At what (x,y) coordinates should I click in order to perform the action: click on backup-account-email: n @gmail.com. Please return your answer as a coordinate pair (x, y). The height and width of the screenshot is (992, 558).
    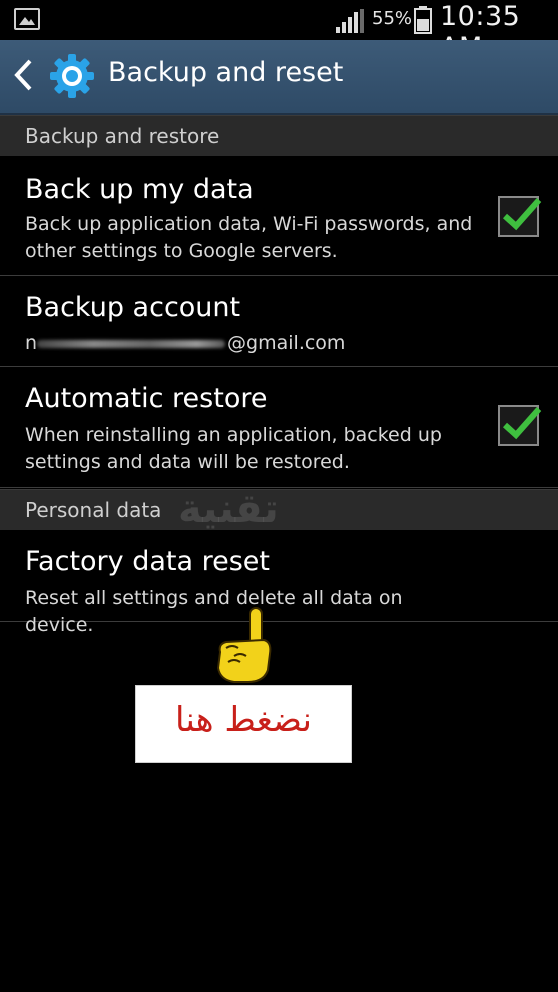
    Looking at the image, I should click on (250, 343).